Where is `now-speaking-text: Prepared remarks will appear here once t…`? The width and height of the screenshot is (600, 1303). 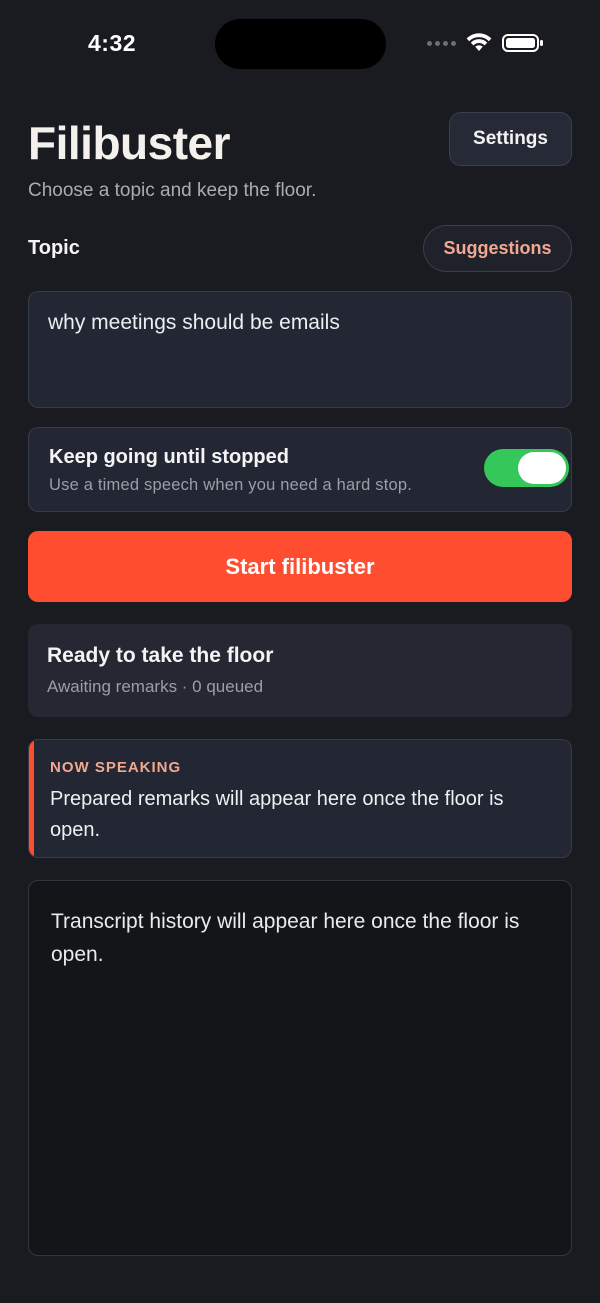 now-speaking-text: Prepared remarks will appear here once t… is located at coordinates (277, 814).